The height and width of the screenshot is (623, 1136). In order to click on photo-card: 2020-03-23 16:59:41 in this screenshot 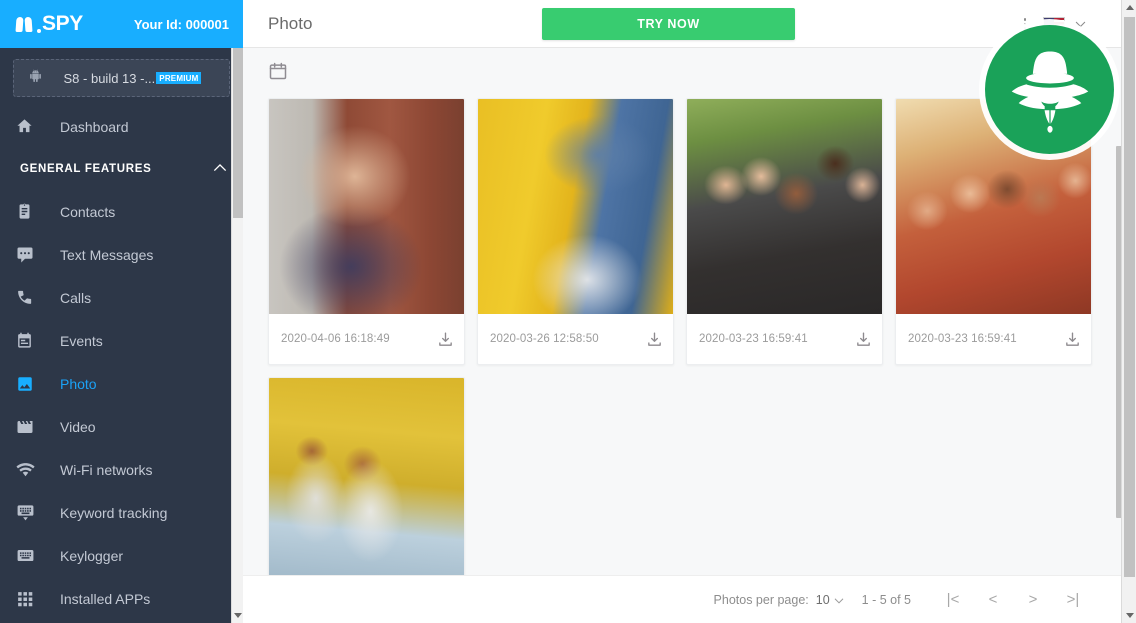, I will do `click(784, 231)`.